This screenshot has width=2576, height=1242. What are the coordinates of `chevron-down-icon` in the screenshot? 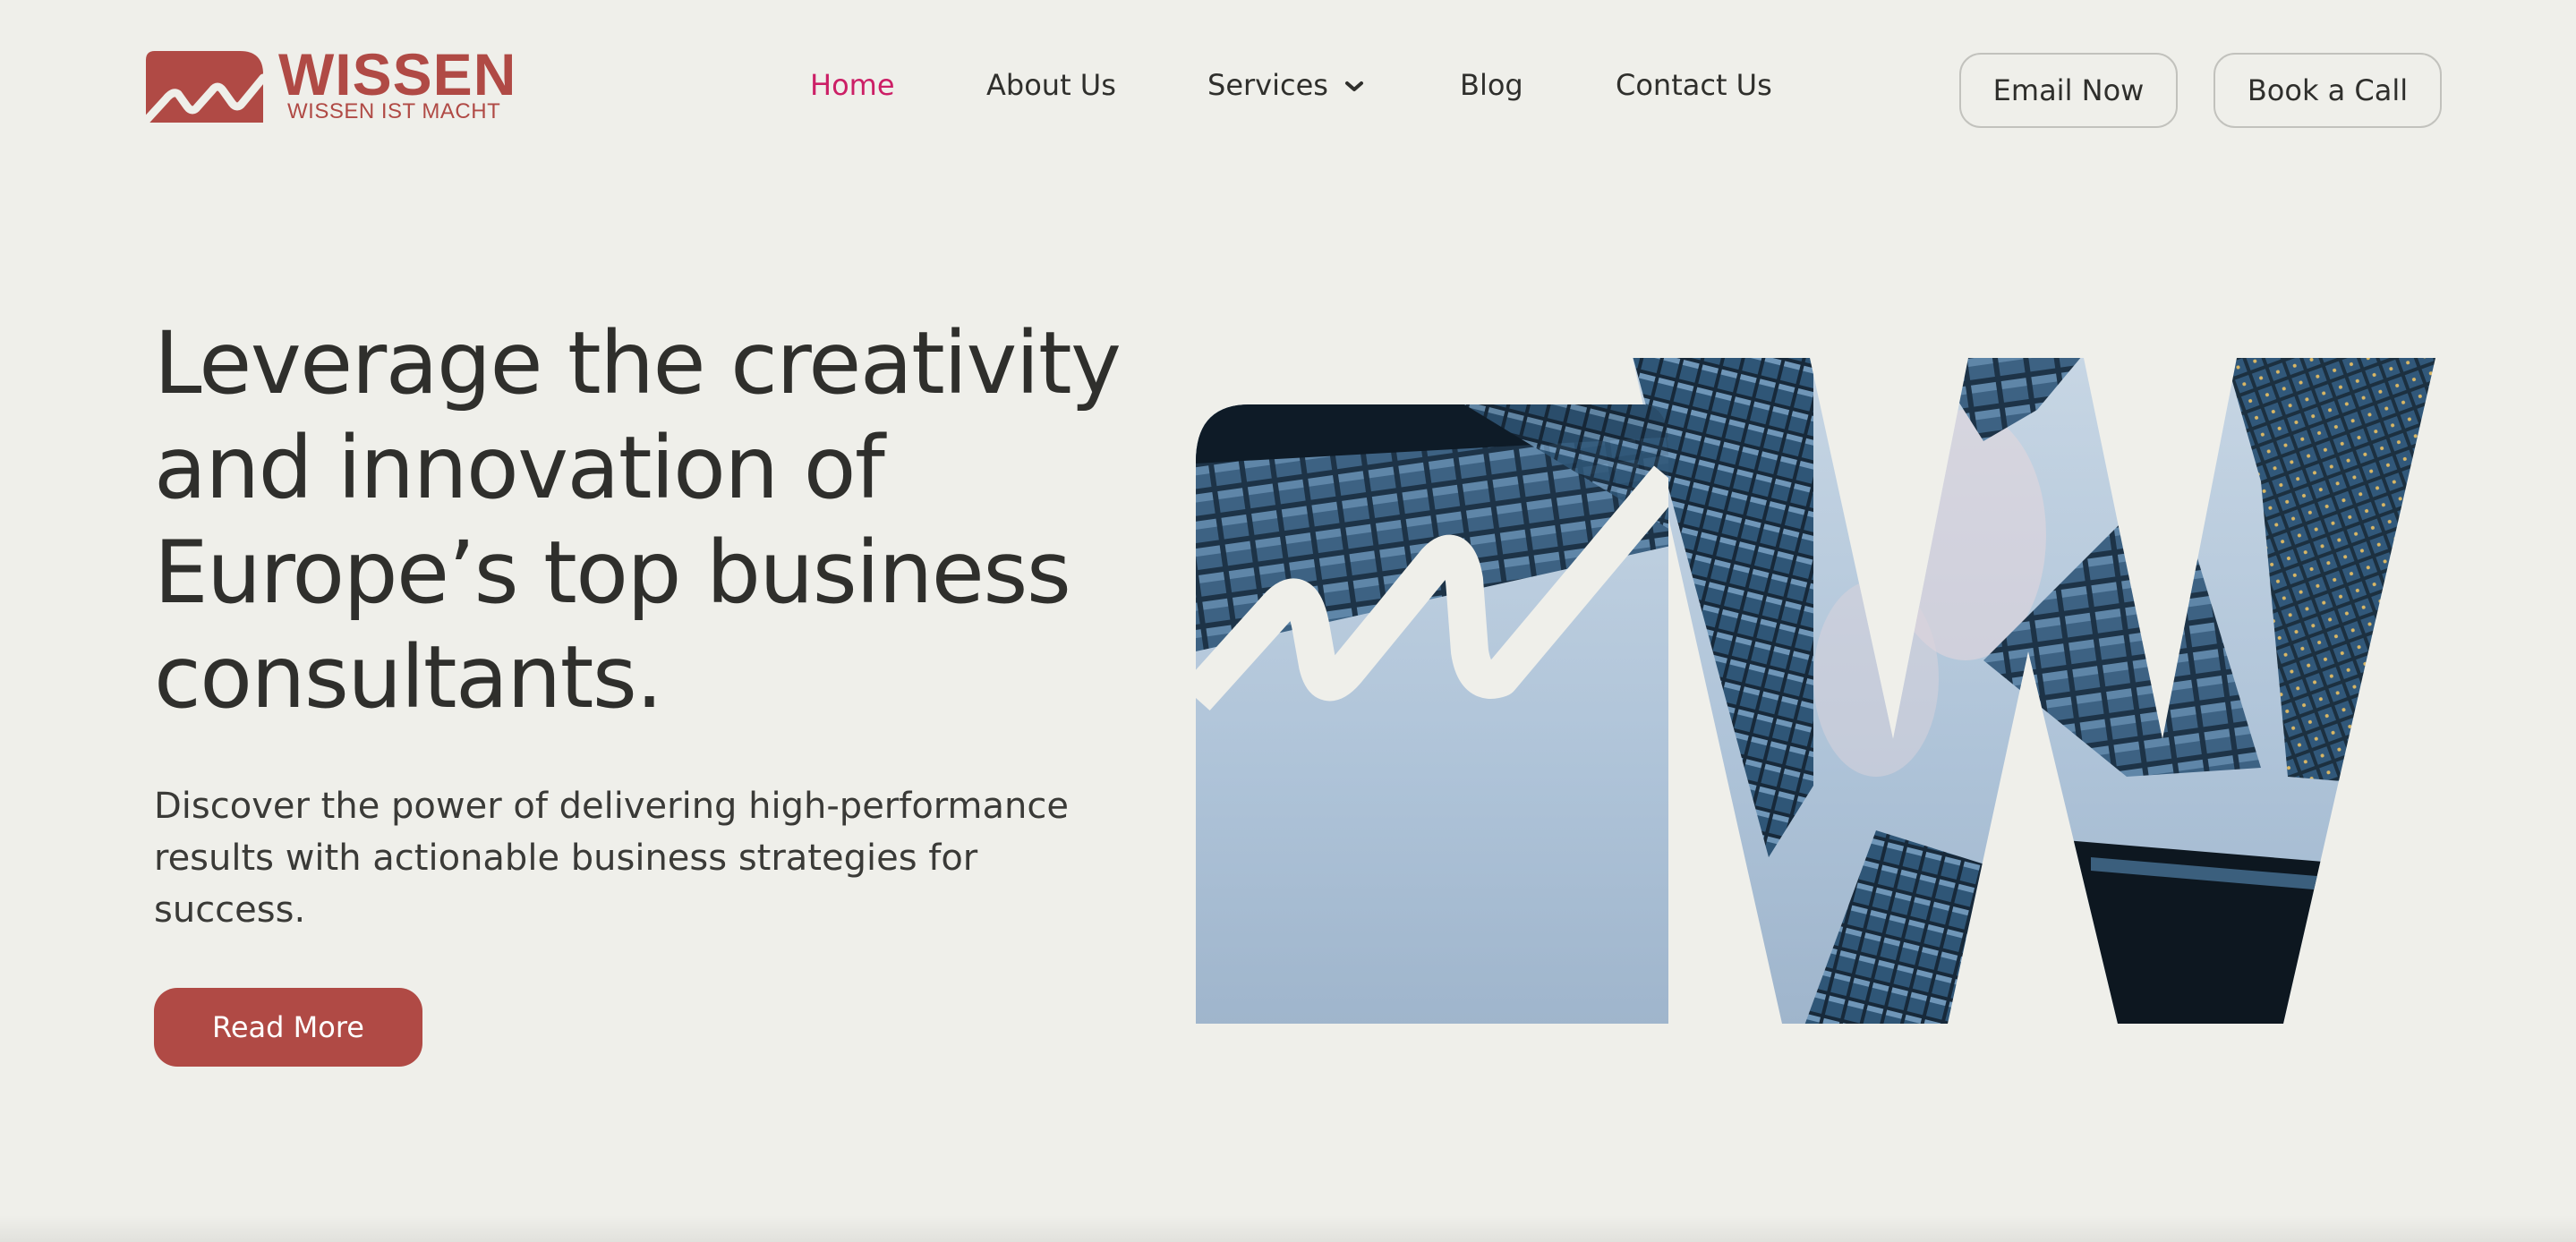 It's located at (1354, 87).